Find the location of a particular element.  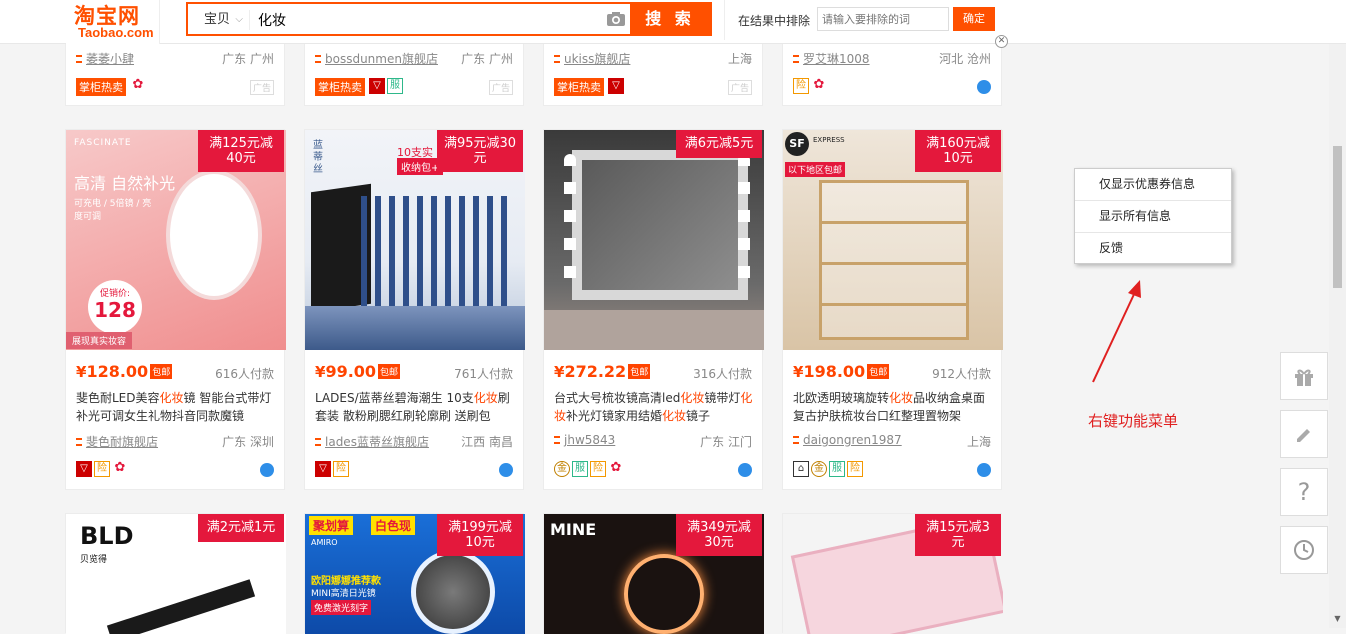

help-button: ? is located at coordinates (1304, 492).